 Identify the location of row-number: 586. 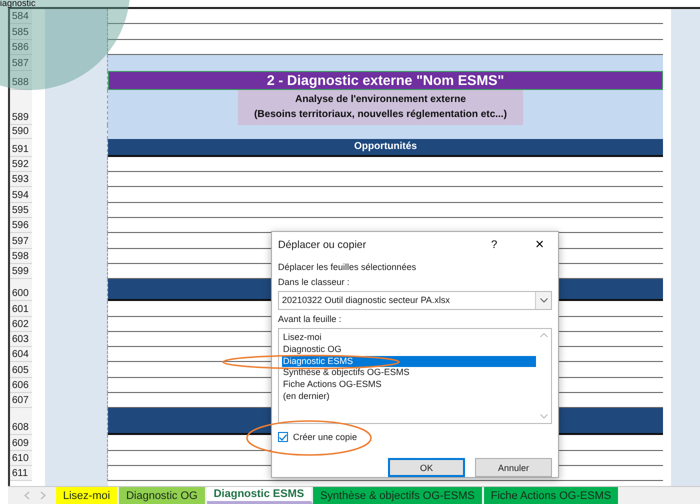
(21, 47).